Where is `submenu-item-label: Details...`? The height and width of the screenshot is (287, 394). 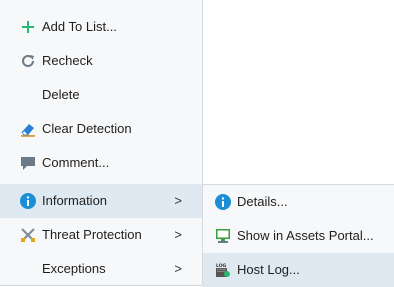 submenu-item-label: Details... is located at coordinates (262, 201).